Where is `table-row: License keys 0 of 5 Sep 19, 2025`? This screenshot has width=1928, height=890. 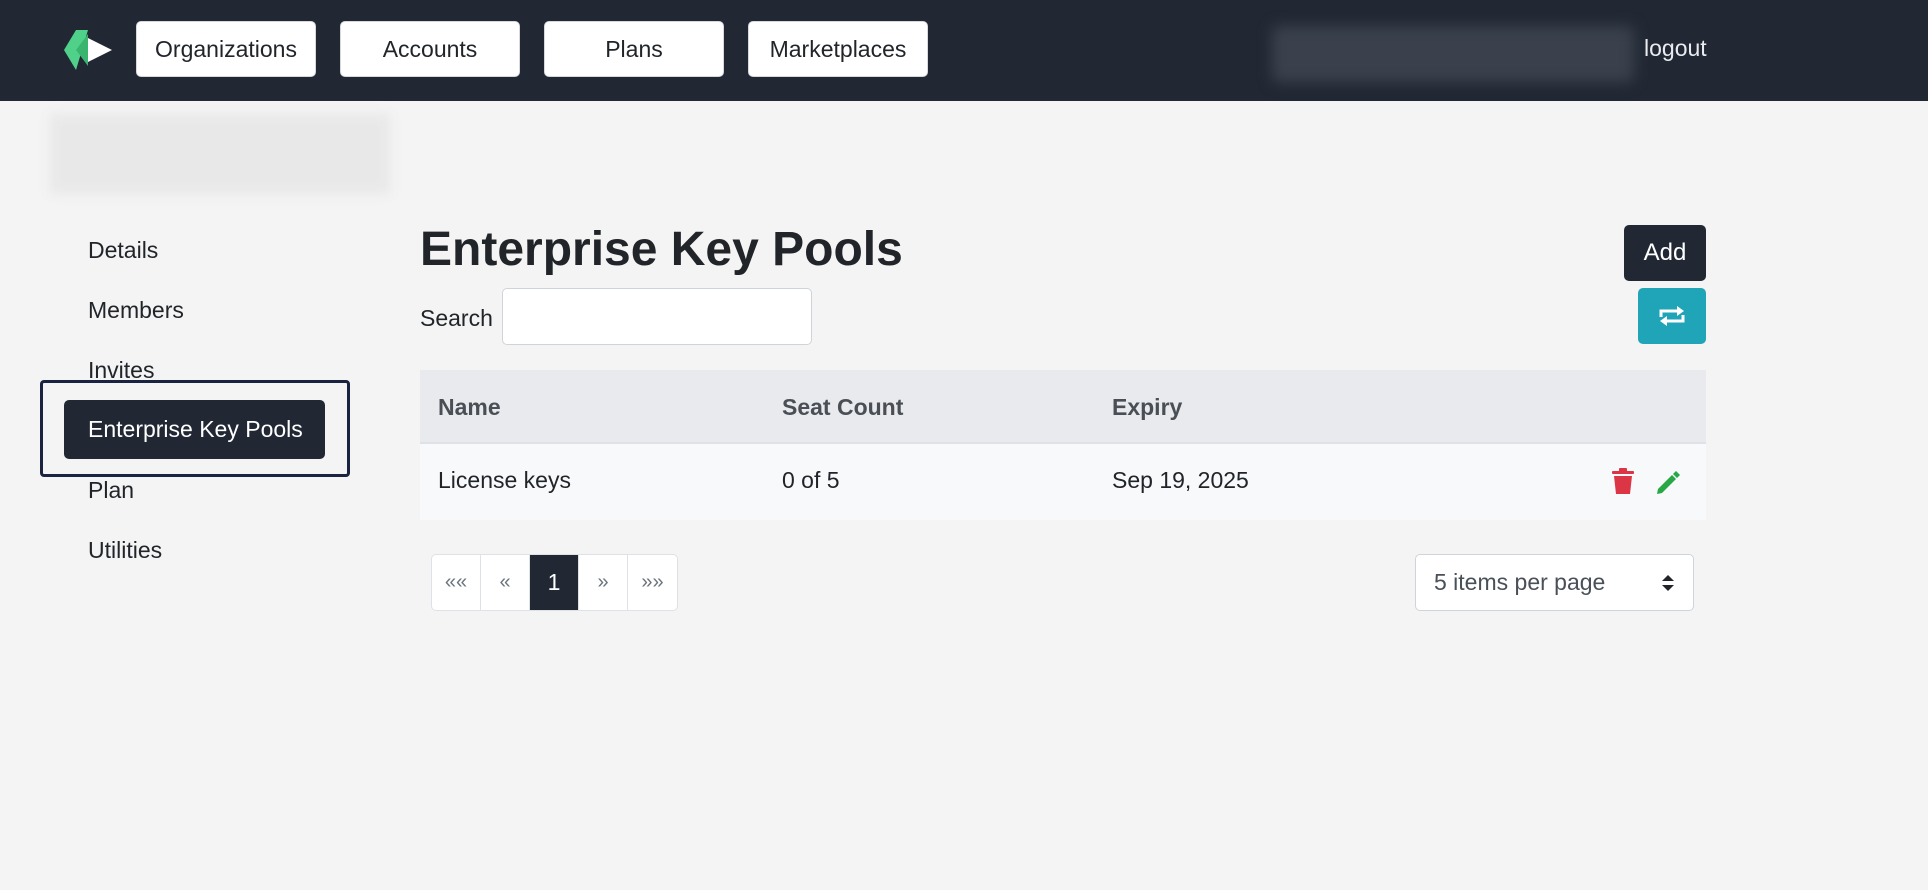
table-row: License keys 0 of 5 Sep 19, 2025 is located at coordinates (1063, 482).